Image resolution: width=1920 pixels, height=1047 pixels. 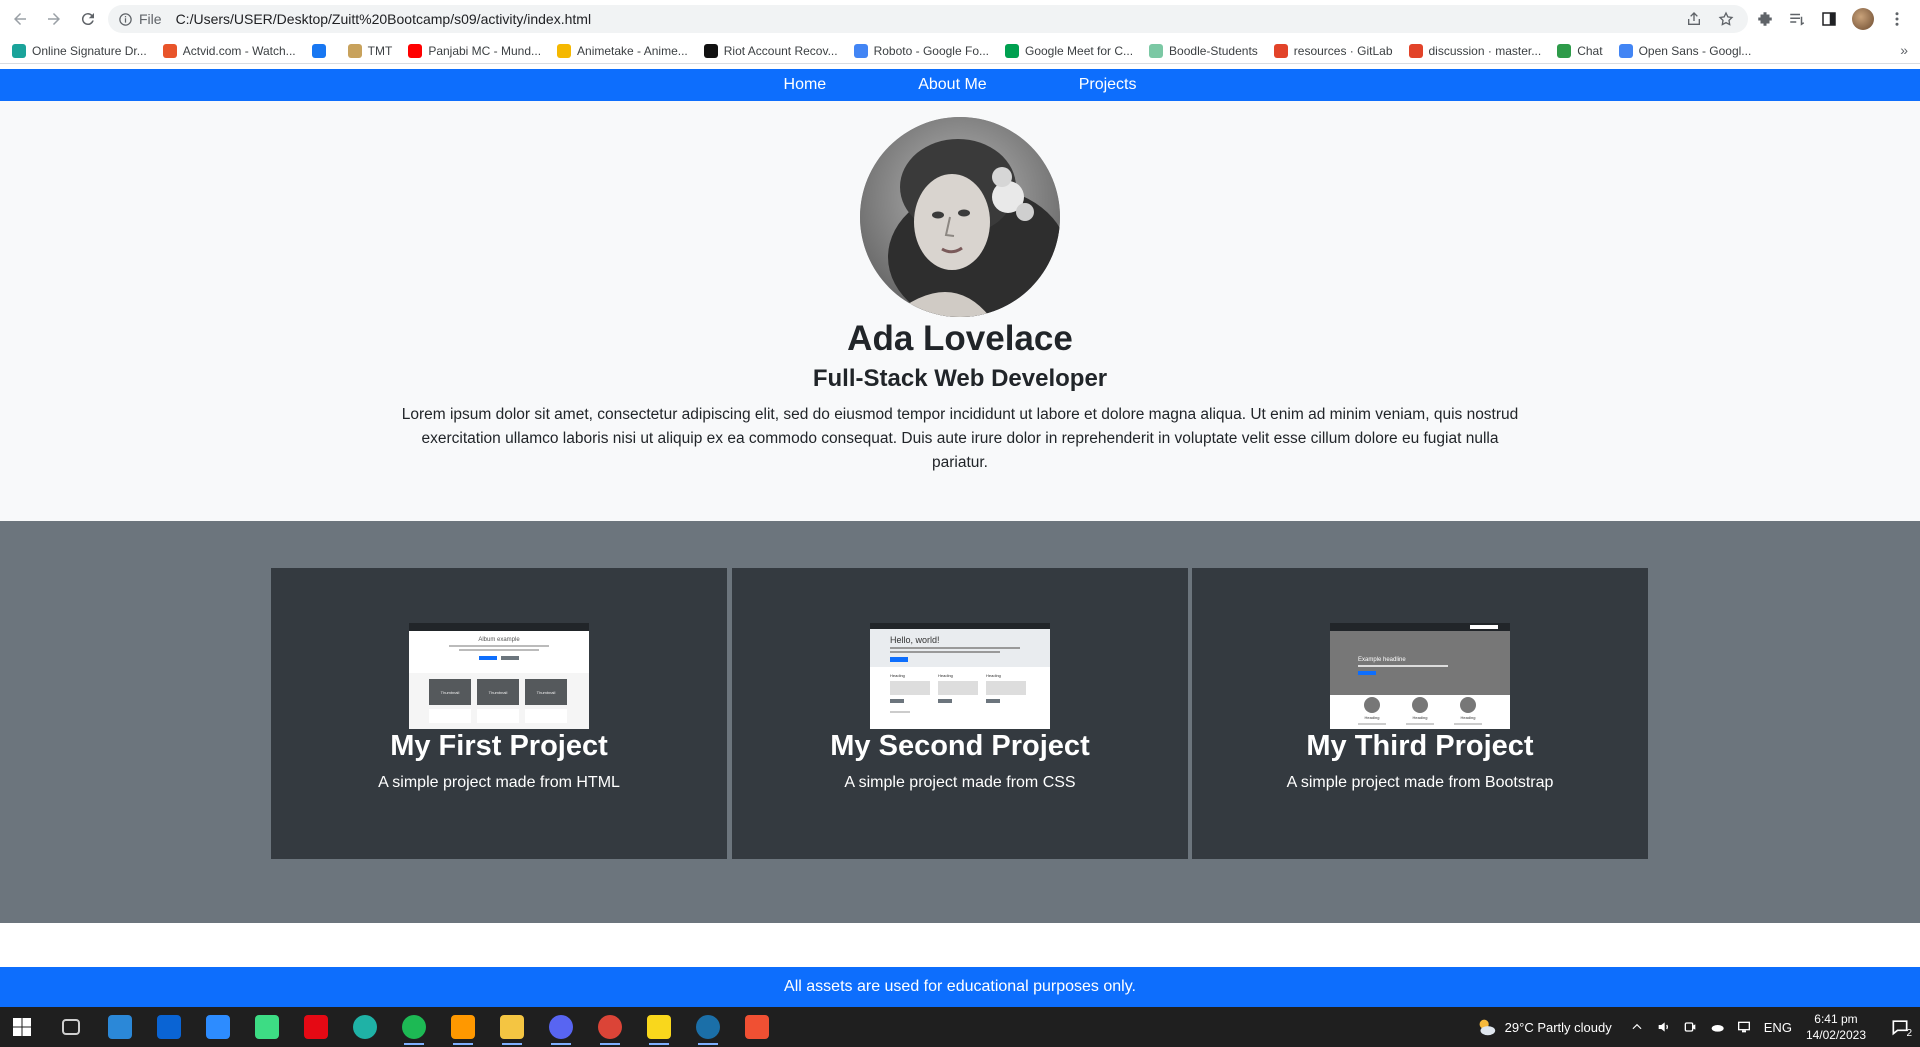 What do you see at coordinates (960, 217) in the screenshot?
I see `profile-photo` at bounding box center [960, 217].